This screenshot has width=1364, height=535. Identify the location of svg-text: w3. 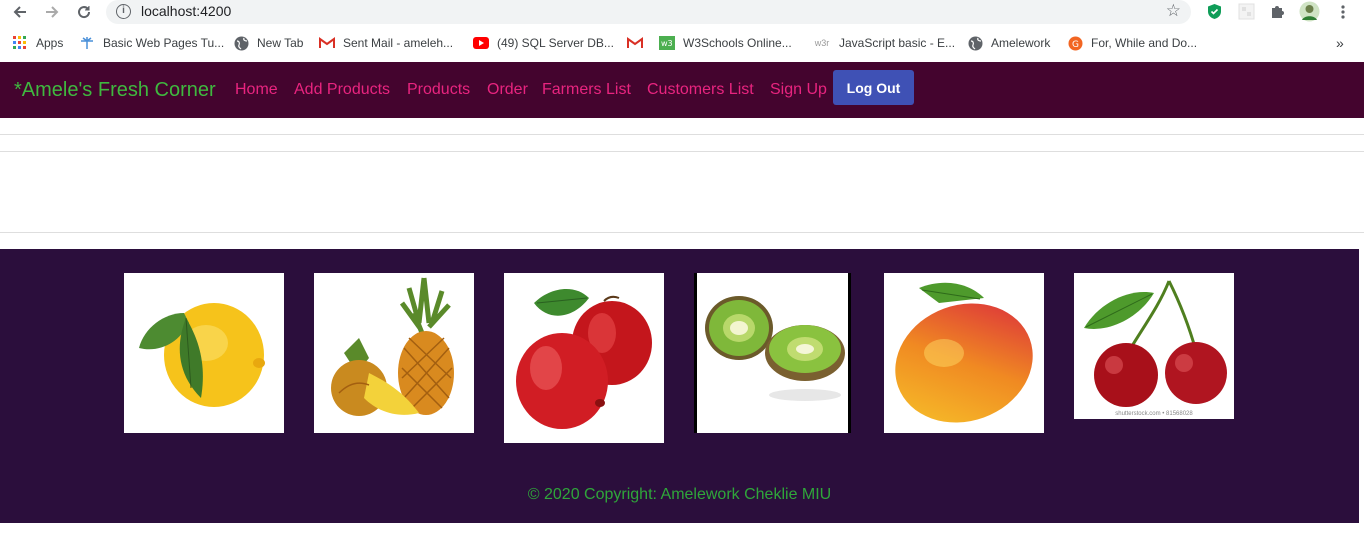
(667, 43).